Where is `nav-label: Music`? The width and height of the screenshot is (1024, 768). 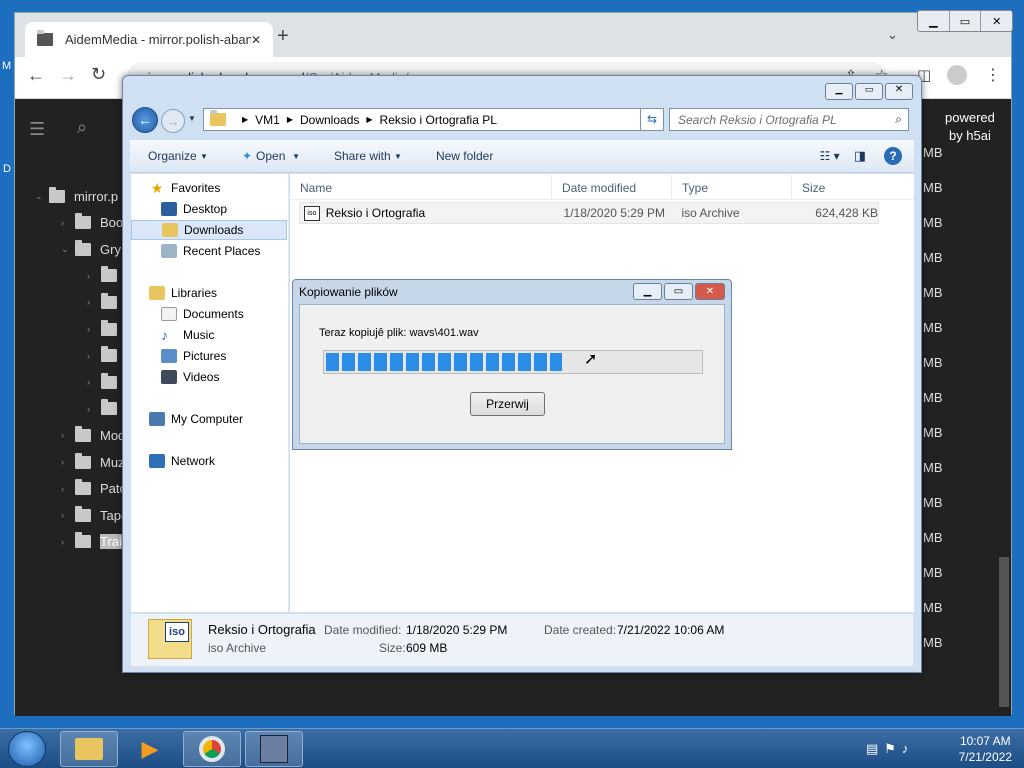 nav-label: Music is located at coordinates (199, 335).